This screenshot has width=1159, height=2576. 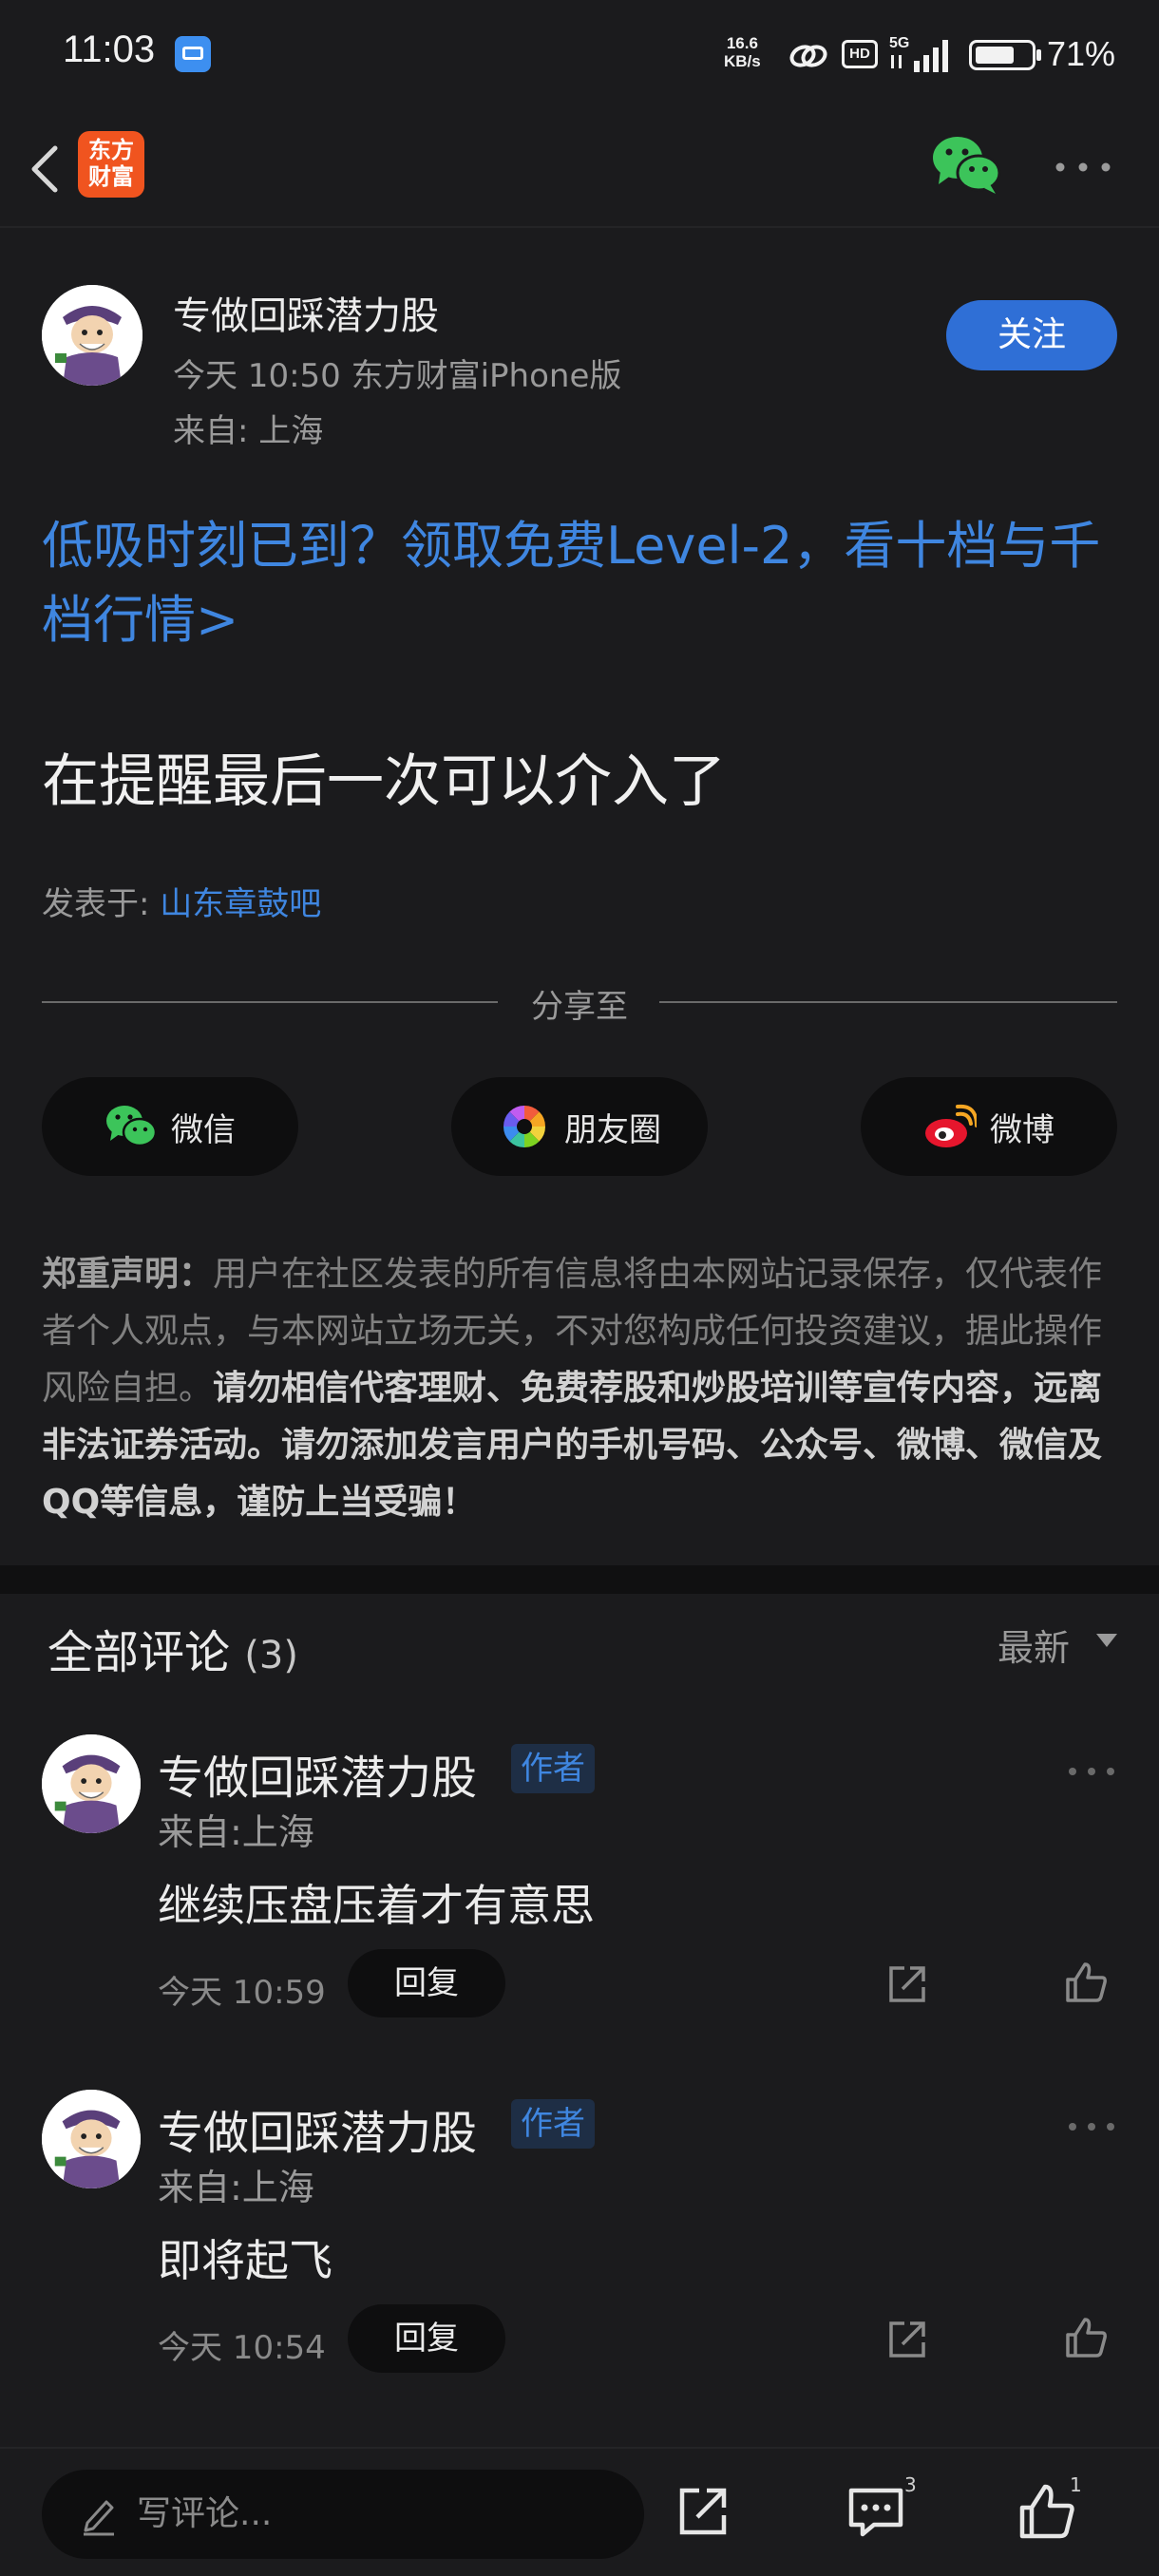 I want to click on eastmoney-logo: 东方 财富, so click(x=111, y=164).